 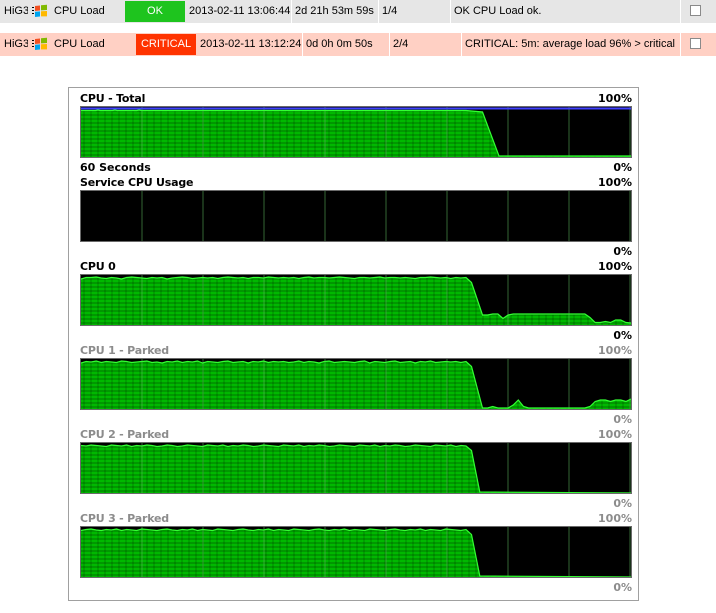 I want to click on duration: 0d 0h 0m 50s, so click(x=347, y=44).